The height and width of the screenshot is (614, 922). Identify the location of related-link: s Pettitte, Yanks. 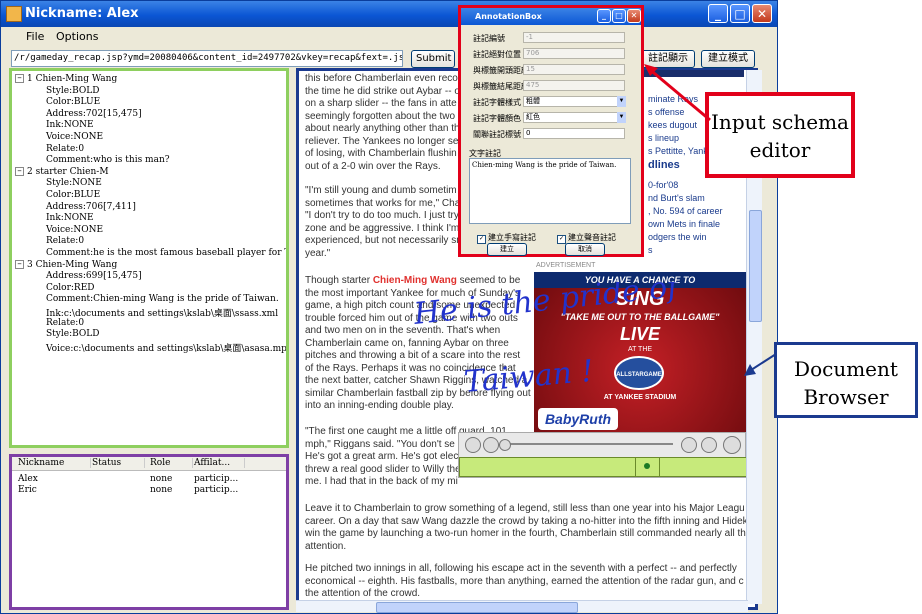
(680, 151).